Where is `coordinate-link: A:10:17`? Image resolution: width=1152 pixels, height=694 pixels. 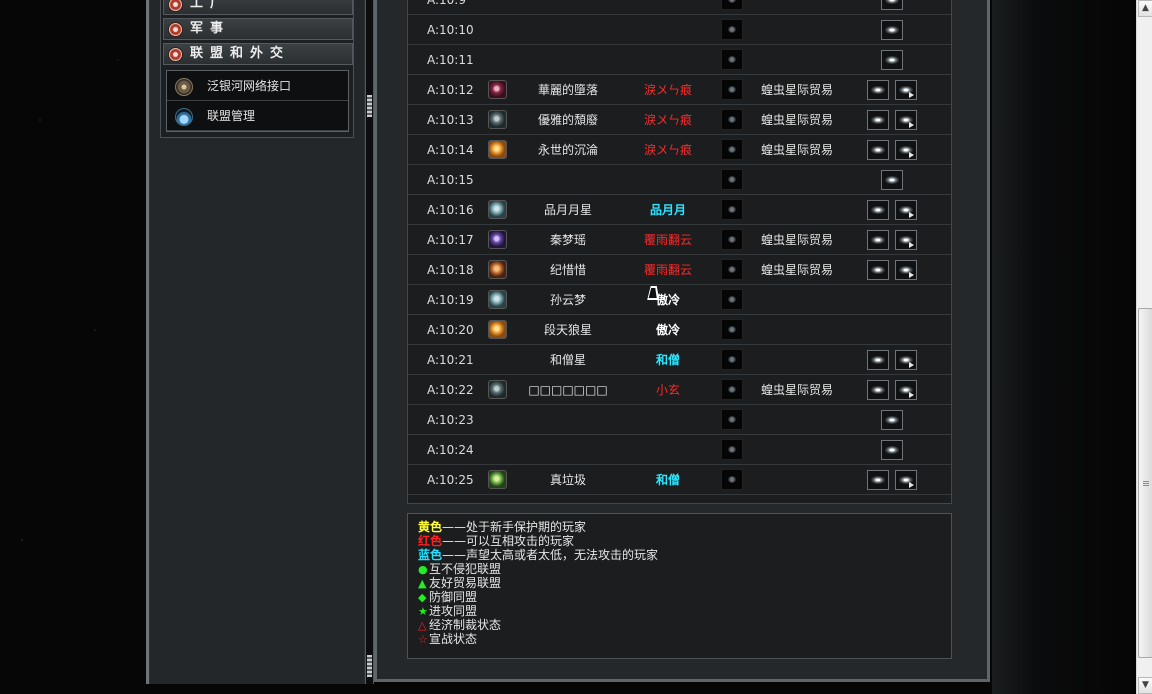 coordinate-link: A:10:17 is located at coordinates (450, 240).